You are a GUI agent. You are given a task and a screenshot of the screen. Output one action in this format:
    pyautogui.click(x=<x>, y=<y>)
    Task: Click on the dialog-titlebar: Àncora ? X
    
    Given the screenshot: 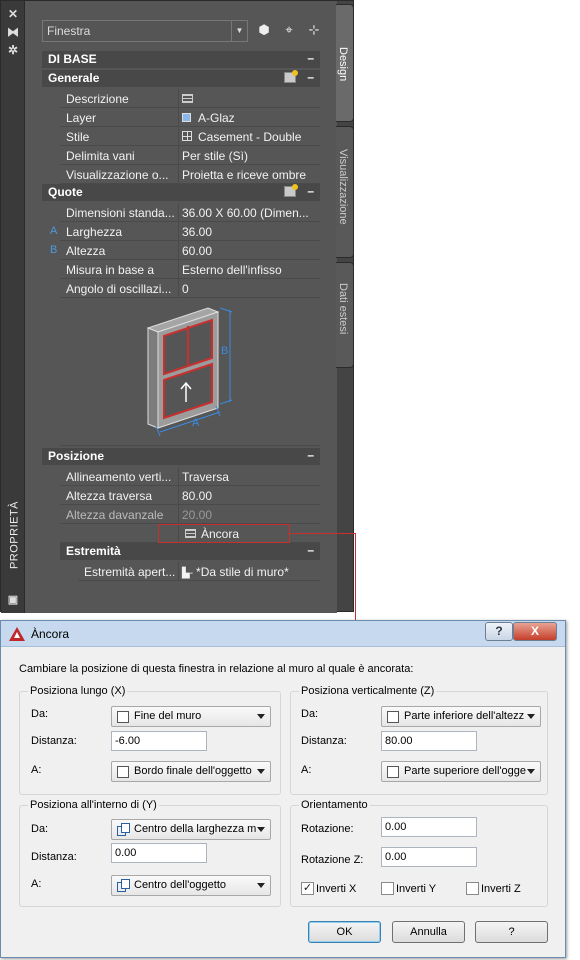 What is the action you would take?
    pyautogui.click(x=283, y=634)
    